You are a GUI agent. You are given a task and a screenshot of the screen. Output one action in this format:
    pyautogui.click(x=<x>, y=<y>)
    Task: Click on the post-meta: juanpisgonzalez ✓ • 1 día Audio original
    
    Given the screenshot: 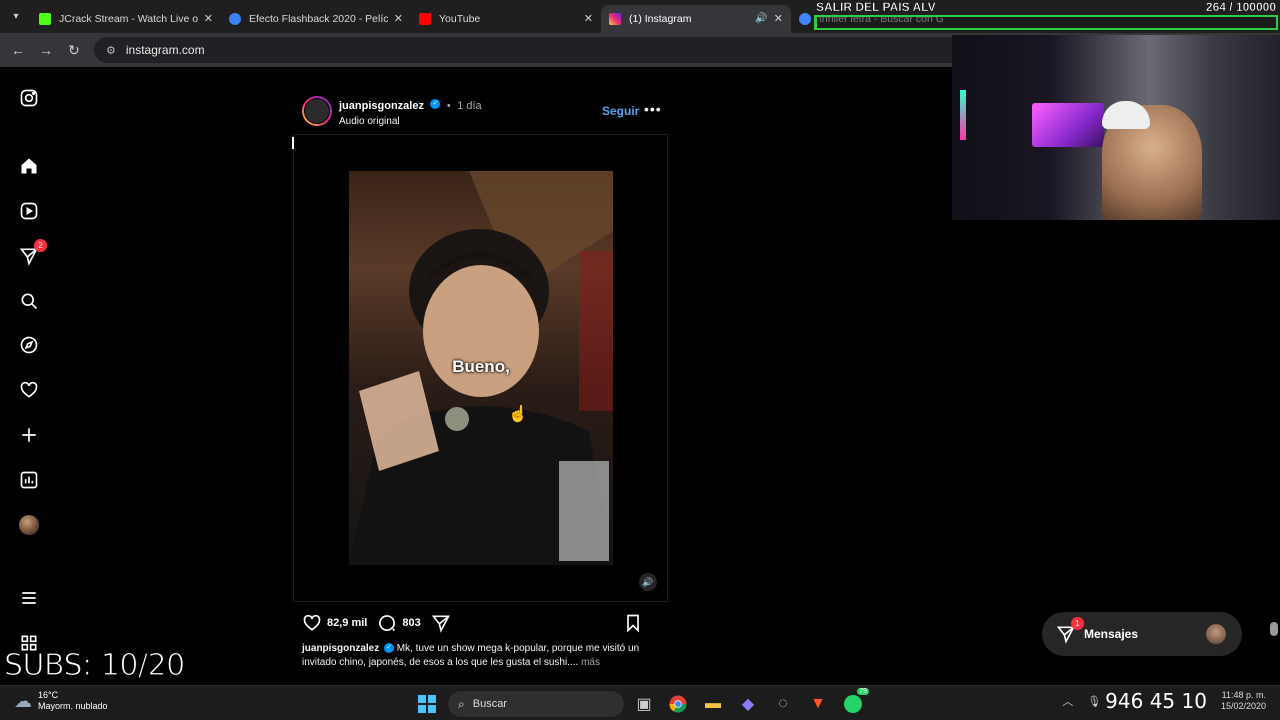 What is the action you would take?
    pyautogui.click(x=410, y=111)
    